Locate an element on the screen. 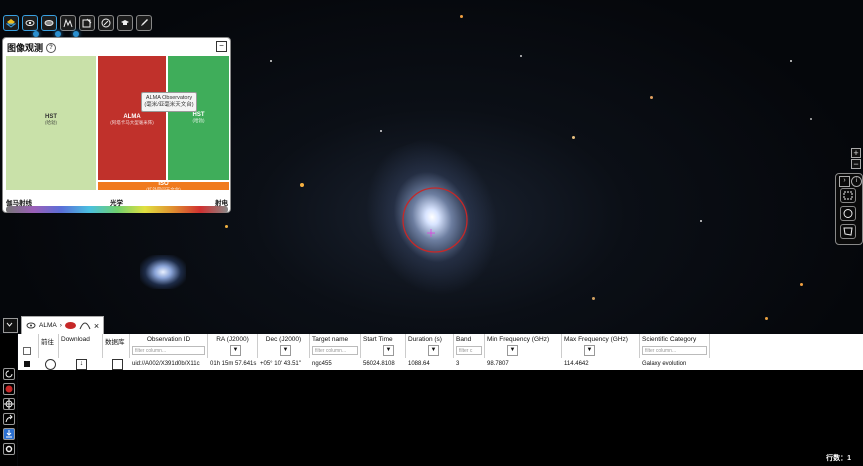 The height and width of the screenshot is (466, 863). column-max-frequency: Max Frequency (GHz) ▼ is located at coordinates (601, 346).